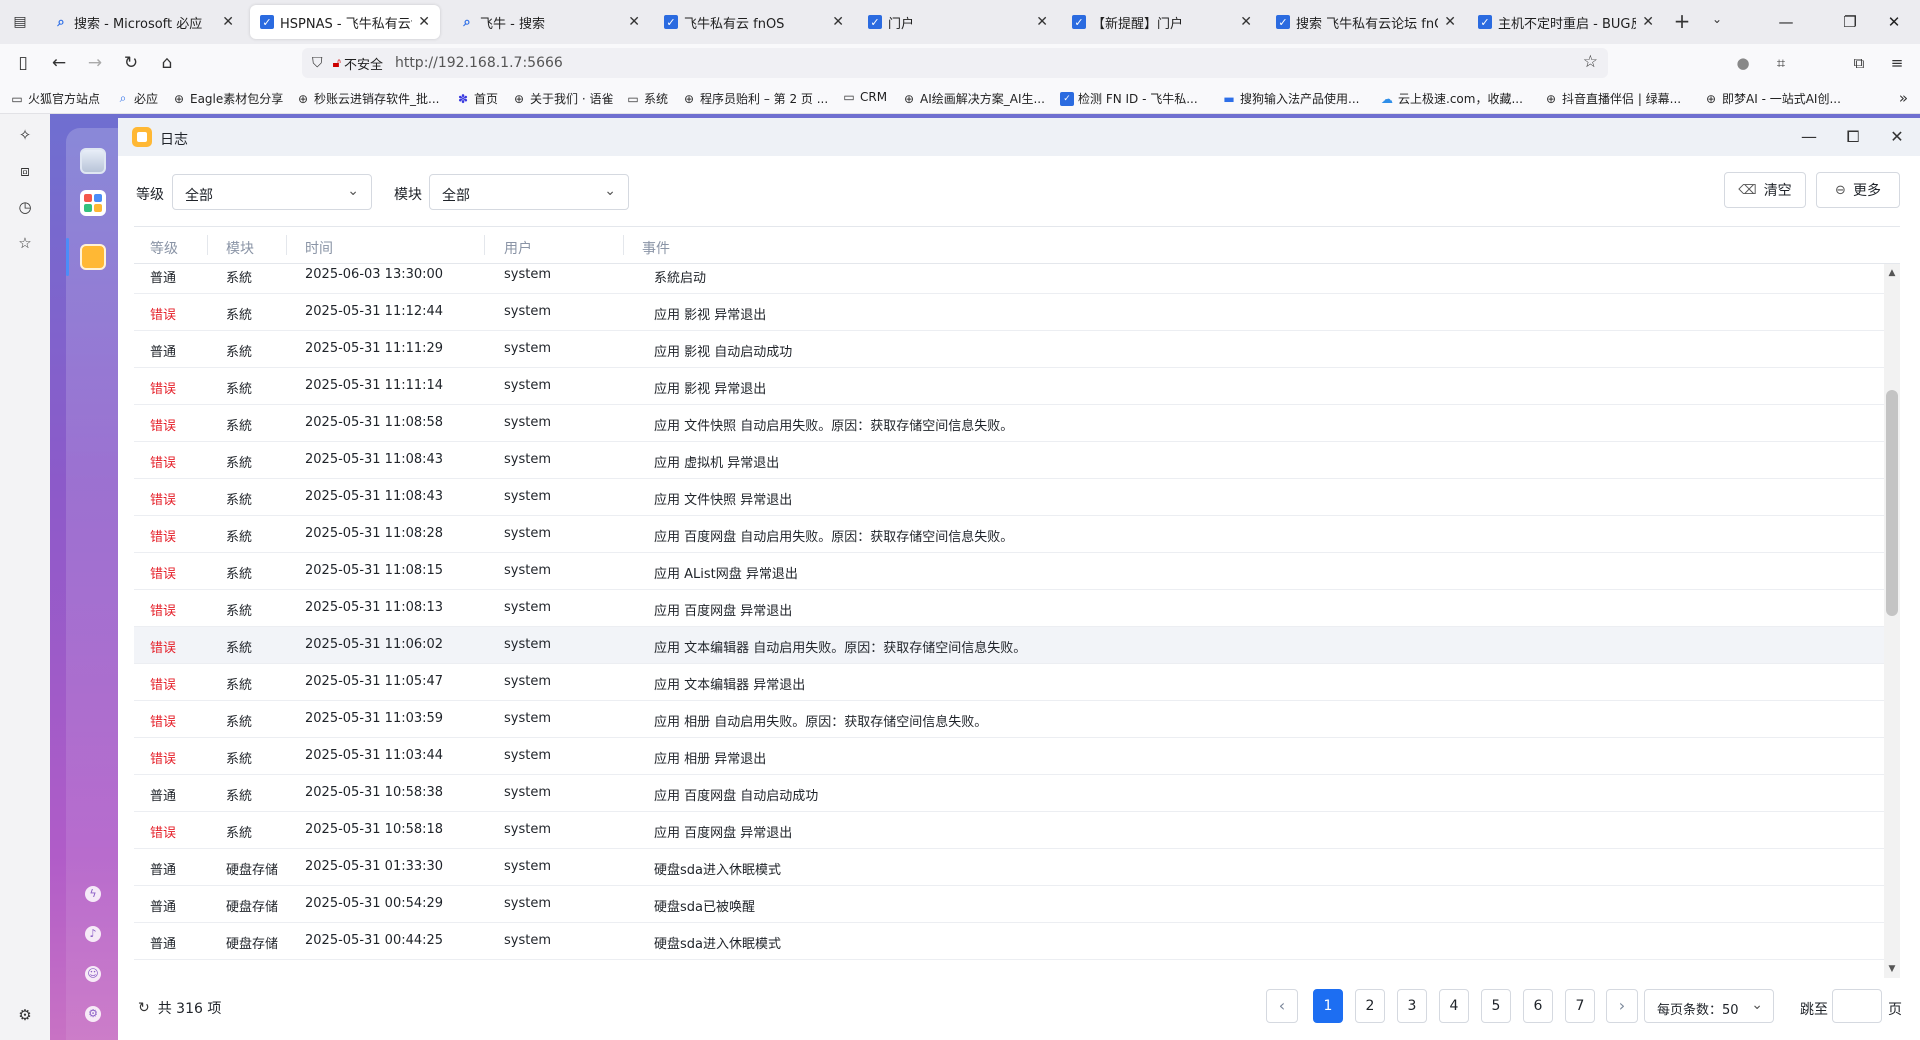 Image resolution: width=1920 pixels, height=1040 pixels. Describe the element at coordinates (317, 63) in the screenshot. I see `shield-icon: ⛉` at that location.